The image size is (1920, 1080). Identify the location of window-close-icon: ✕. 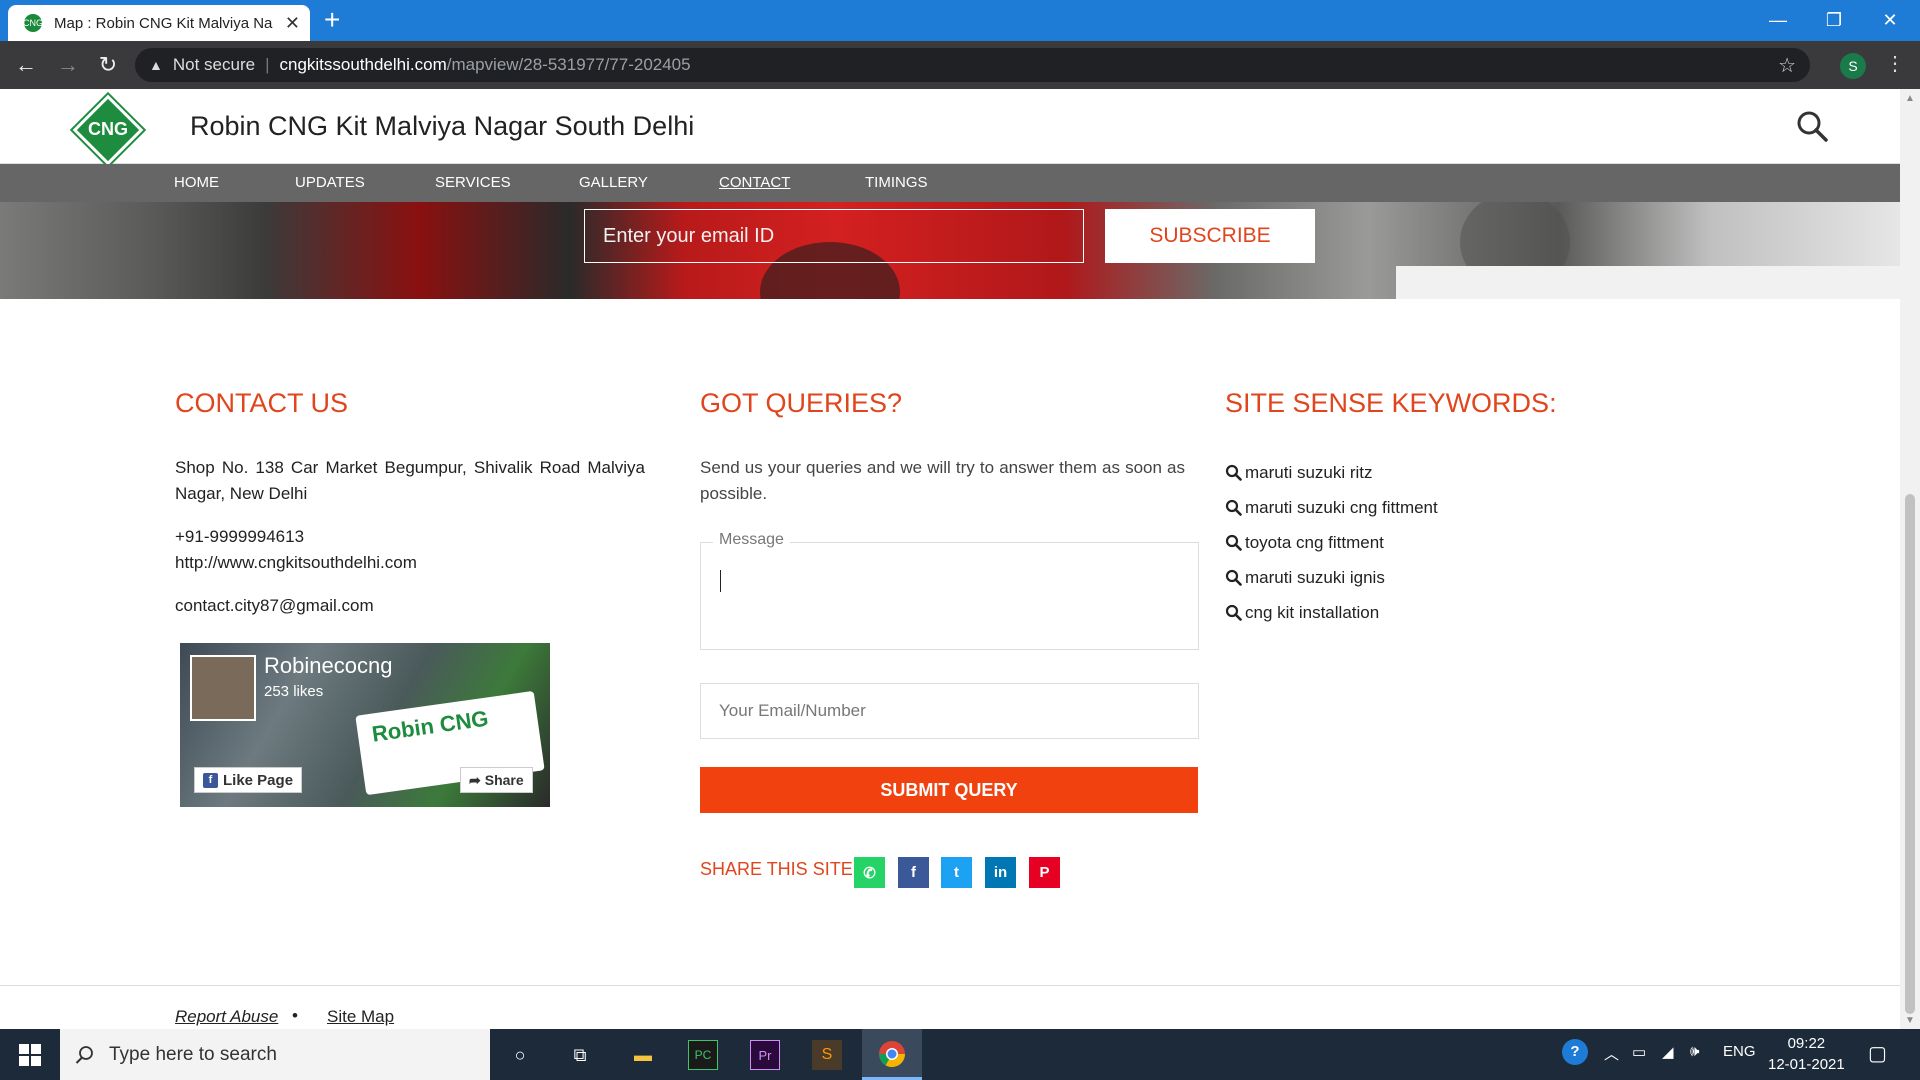
(1890, 20).